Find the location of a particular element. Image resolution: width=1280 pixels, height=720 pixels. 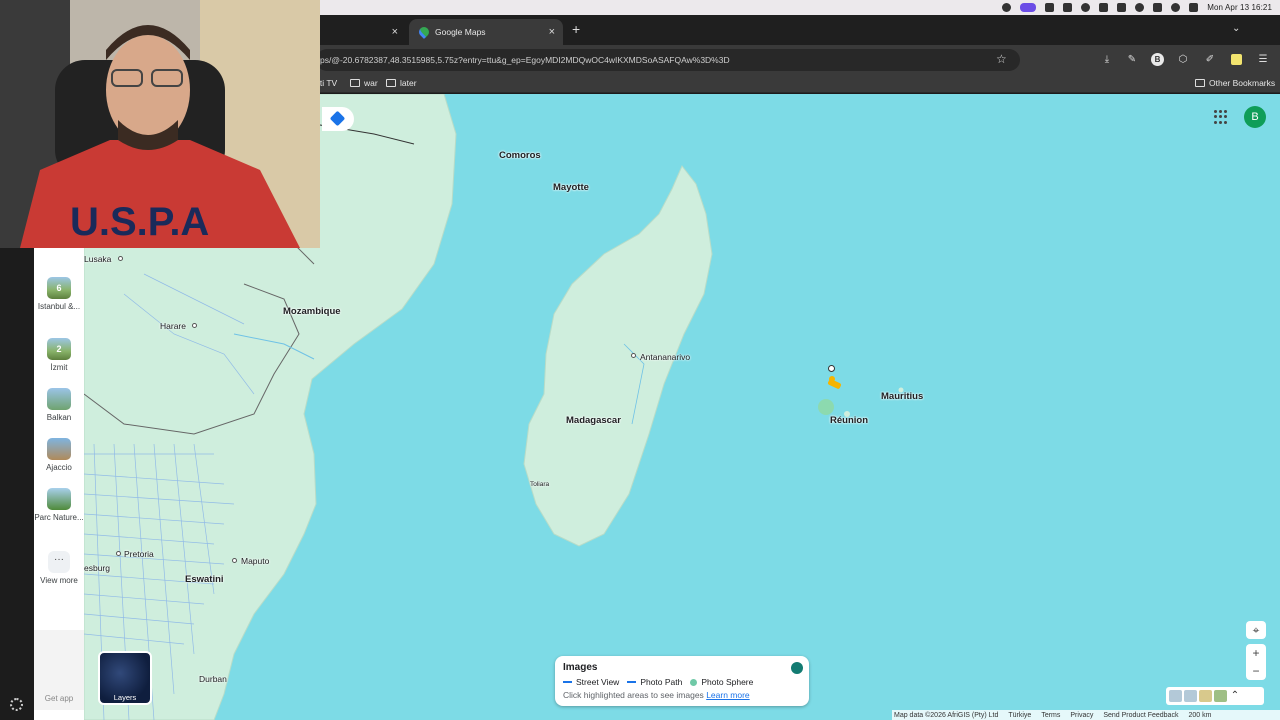

webcam-person-image: U.S.P.A is located at coordinates (160, 124).